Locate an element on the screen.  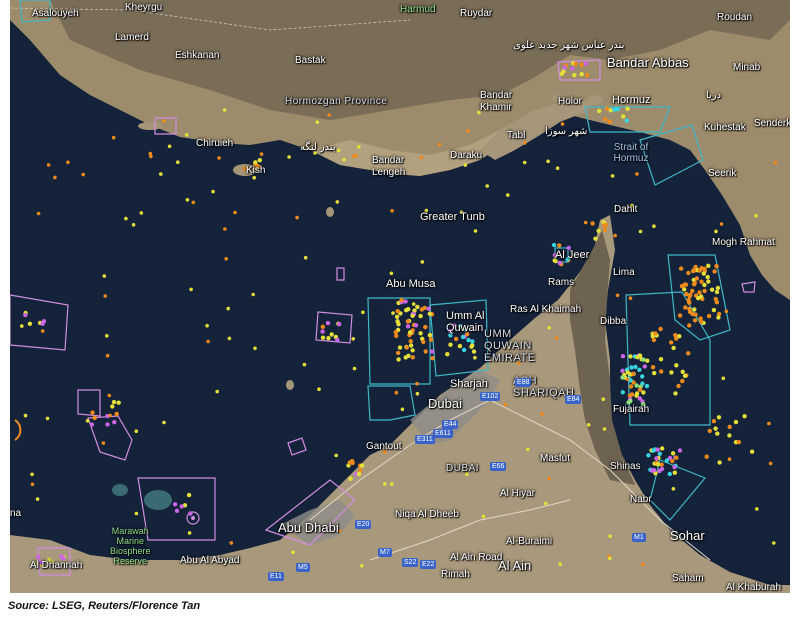
label-asalouyeh: Asalouyeh is located at coordinates (55, 13).